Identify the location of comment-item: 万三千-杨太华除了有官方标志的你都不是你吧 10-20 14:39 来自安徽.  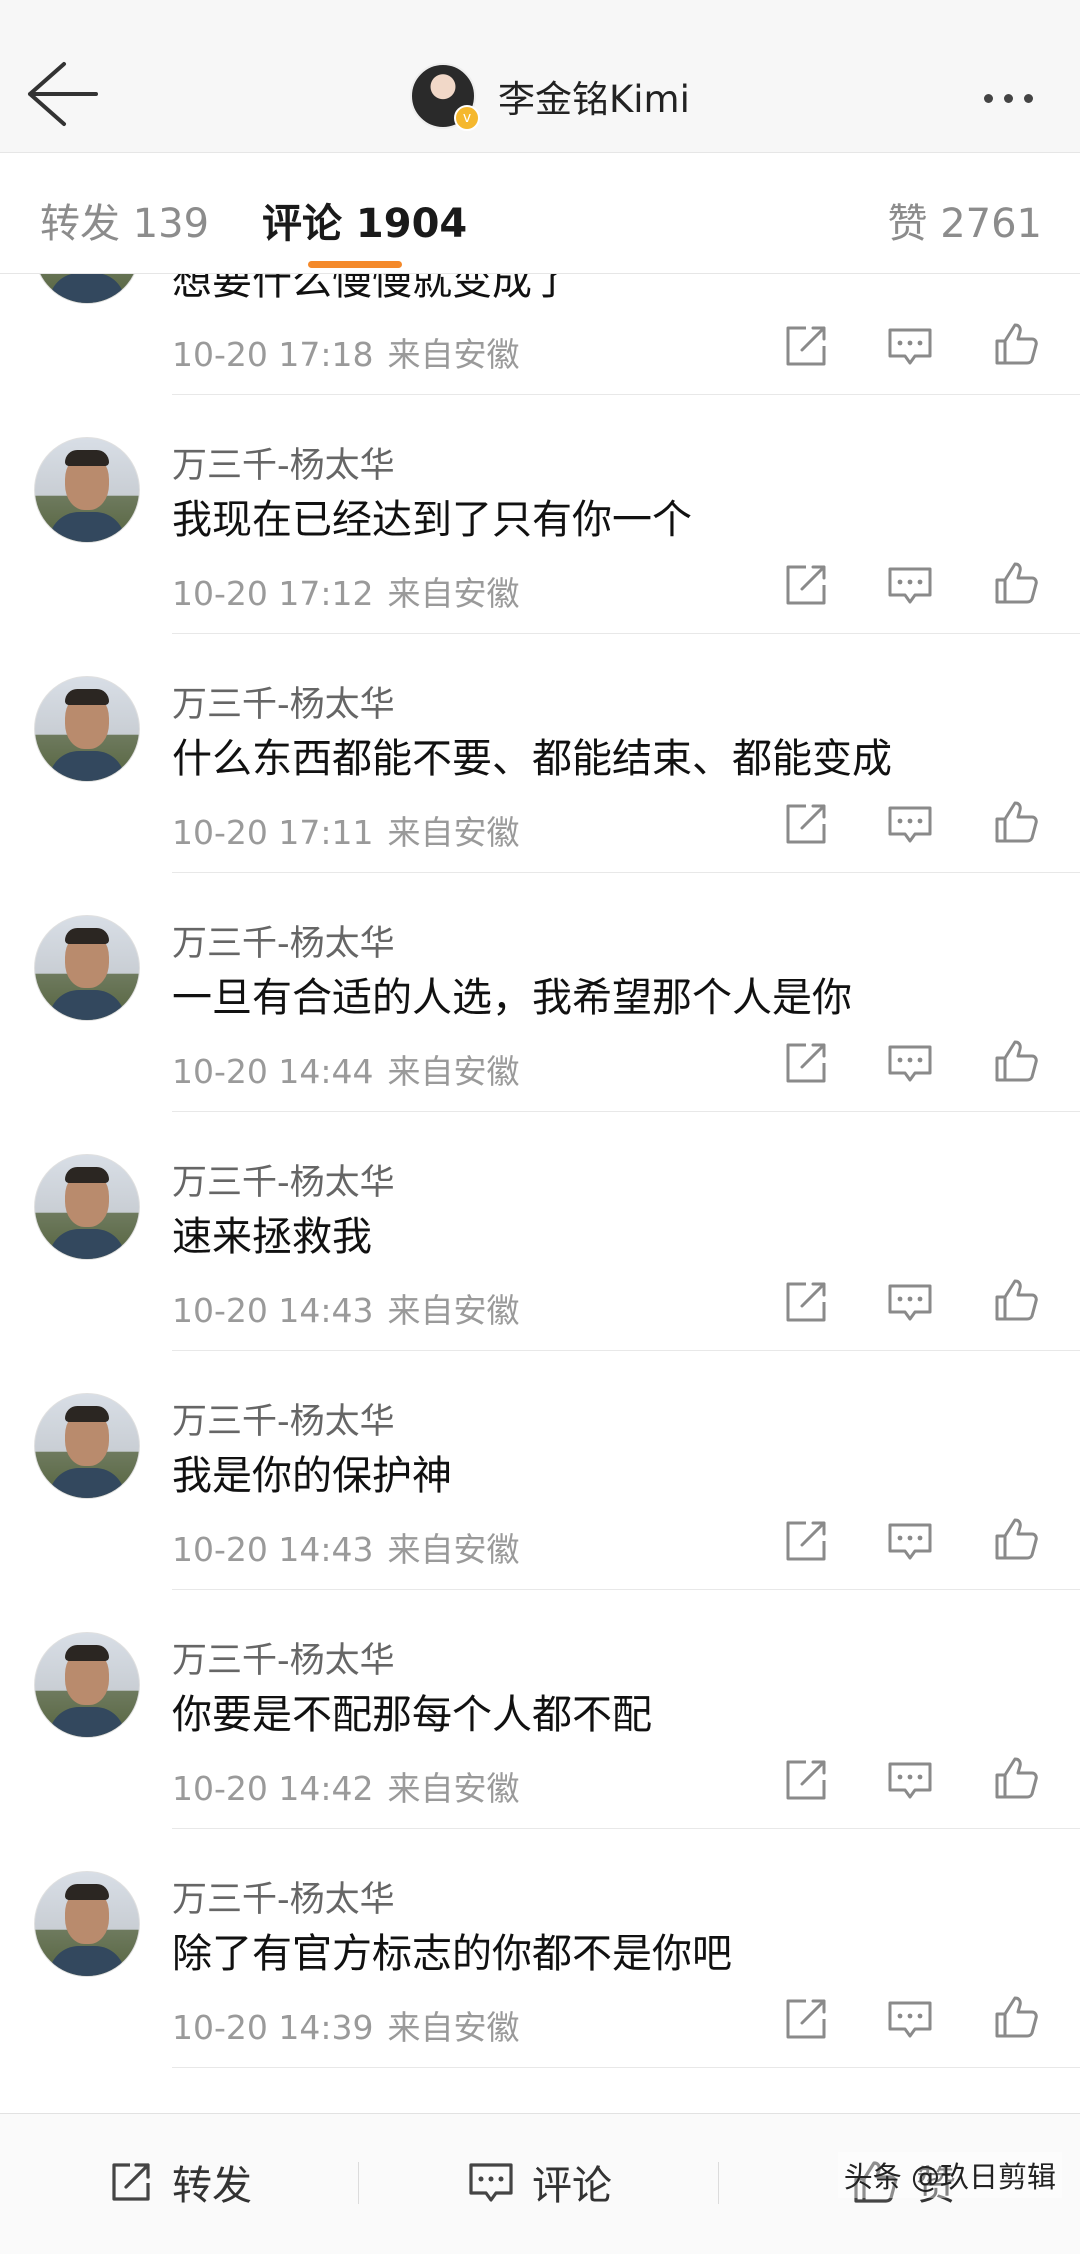
(540, 1948).